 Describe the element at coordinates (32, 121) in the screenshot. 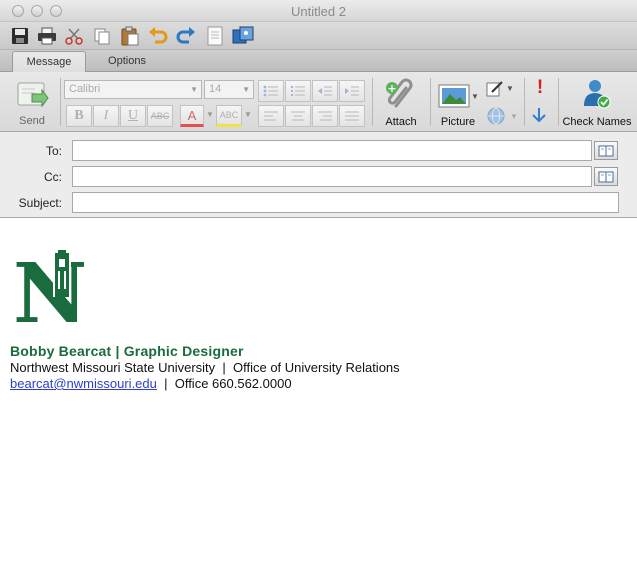

I see `send-label: Send` at that location.